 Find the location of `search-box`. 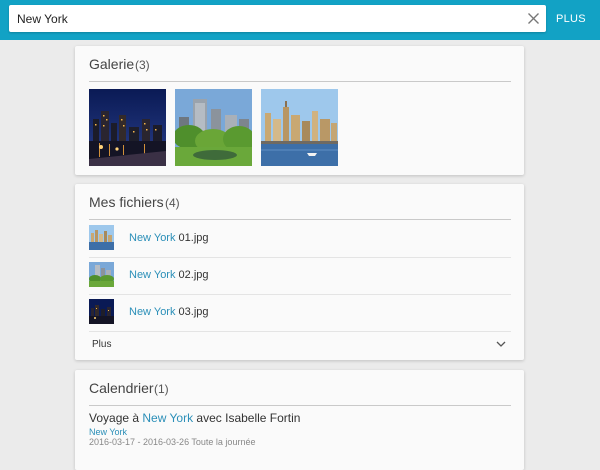

search-box is located at coordinates (277, 18).